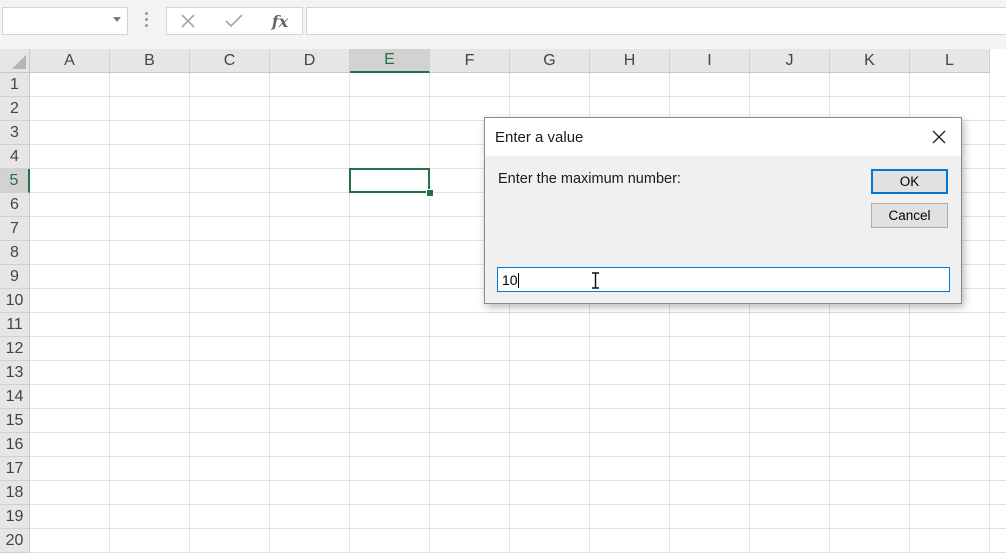  I want to click on dialog-prompt: Enter the maximum number:, so click(589, 179).